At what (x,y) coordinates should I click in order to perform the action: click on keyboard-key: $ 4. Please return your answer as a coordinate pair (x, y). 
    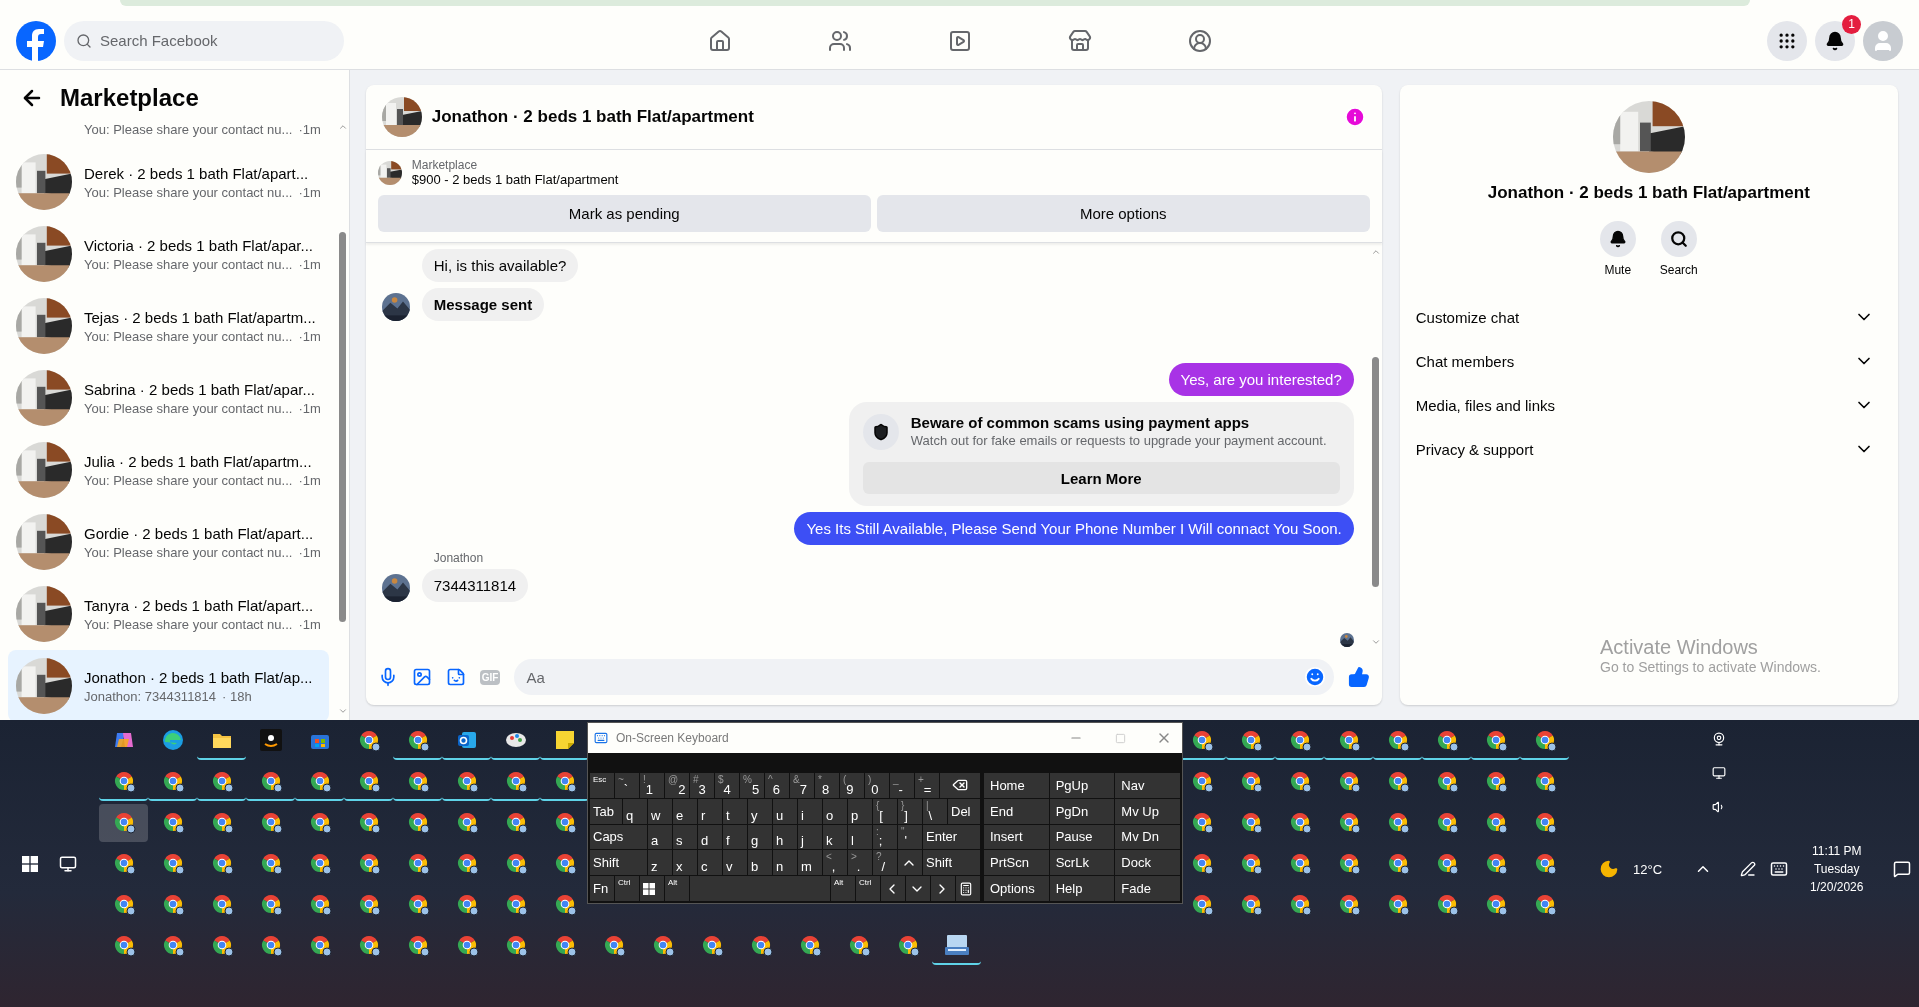
    Looking at the image, I should click on (727, 785).